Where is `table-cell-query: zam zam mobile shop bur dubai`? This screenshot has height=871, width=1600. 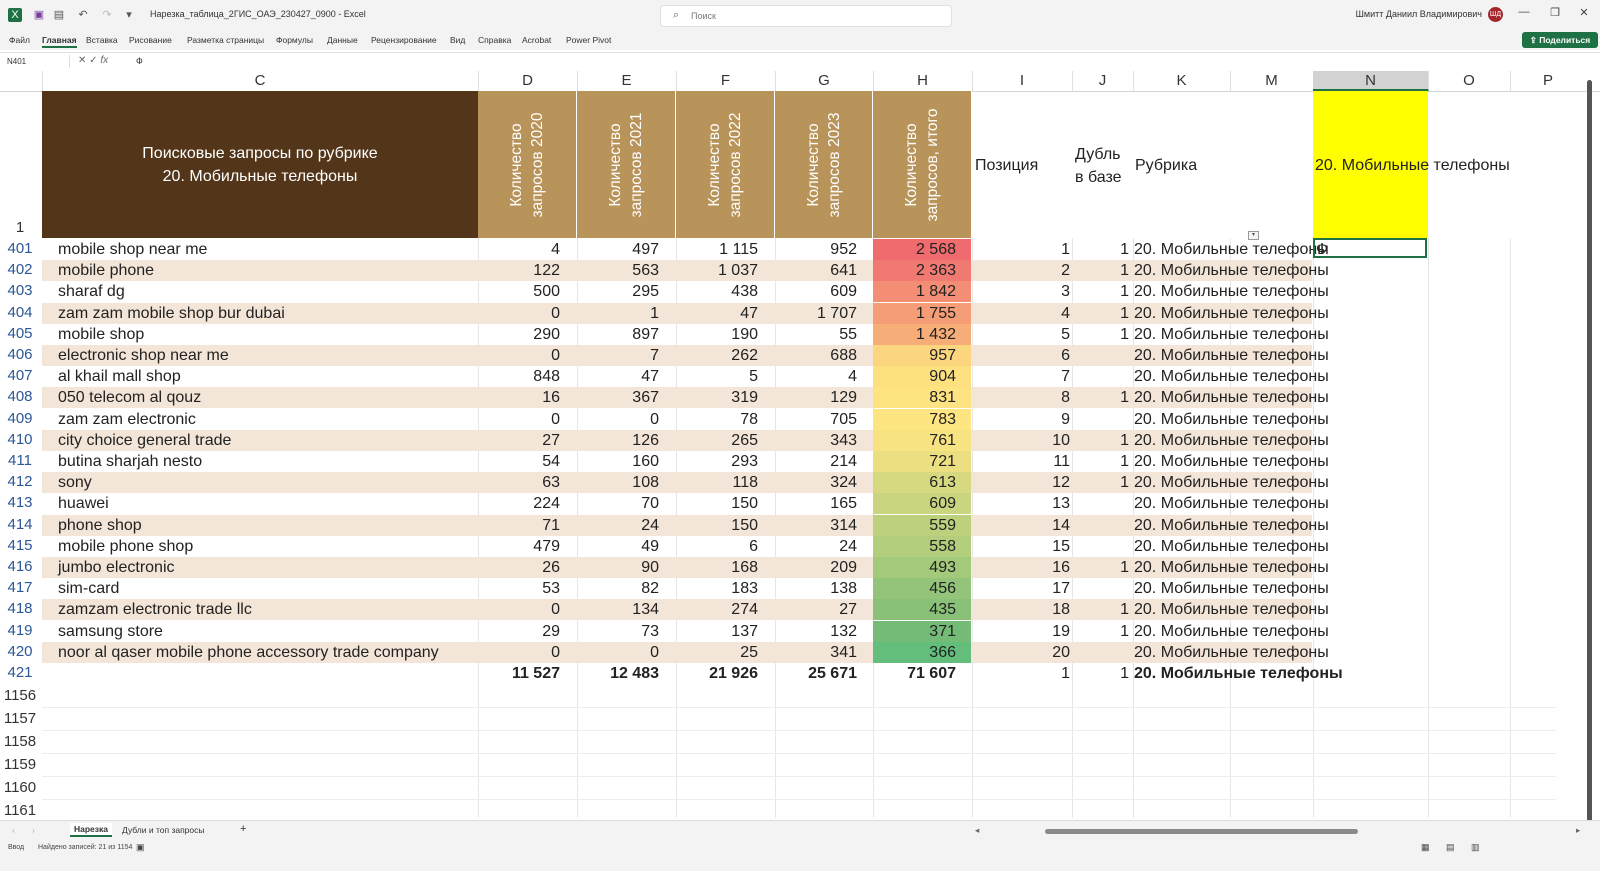 table-cell-query: zam zam mobile shop bur dubai is located at coordinates (171, 313).